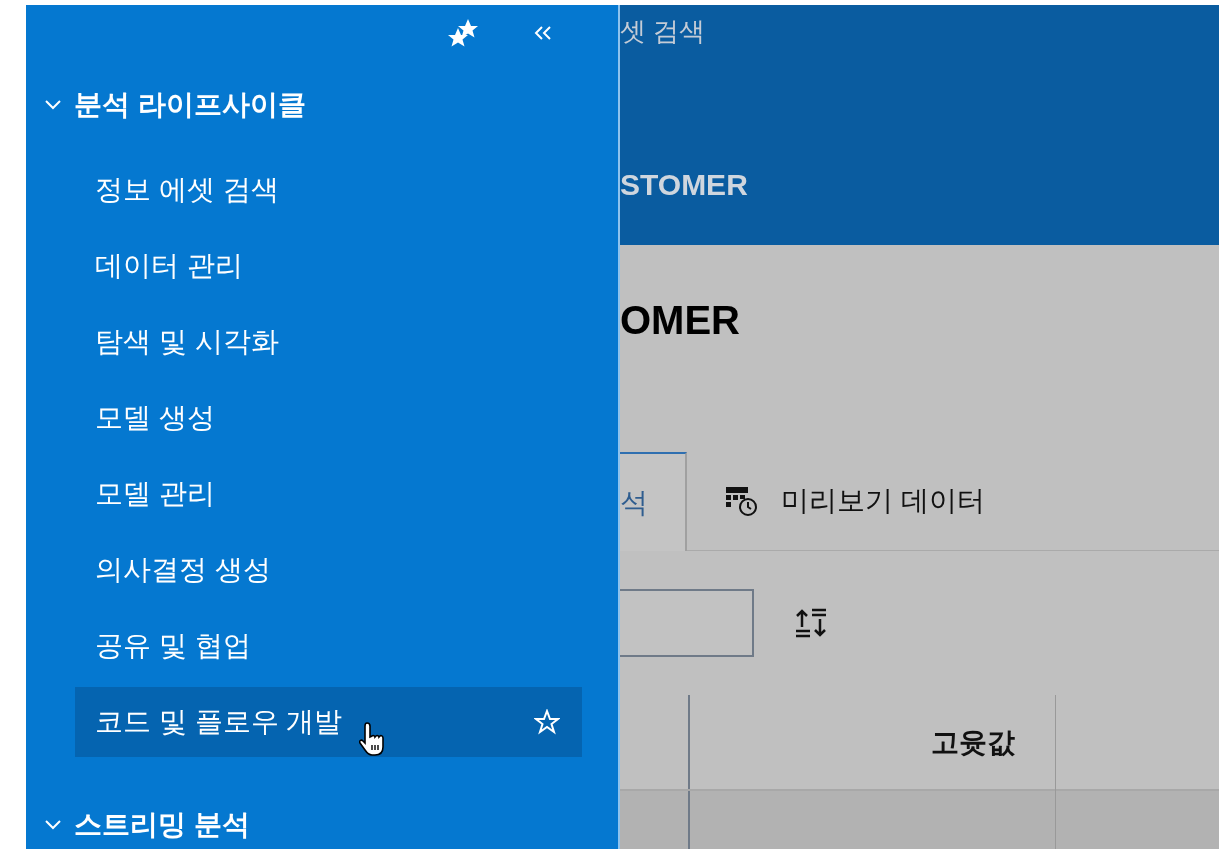  What do you see at coordinates (919, 31) in the screenshot?
I see `breadcrumb: 셋 검색` at bounding box center [919, 31].